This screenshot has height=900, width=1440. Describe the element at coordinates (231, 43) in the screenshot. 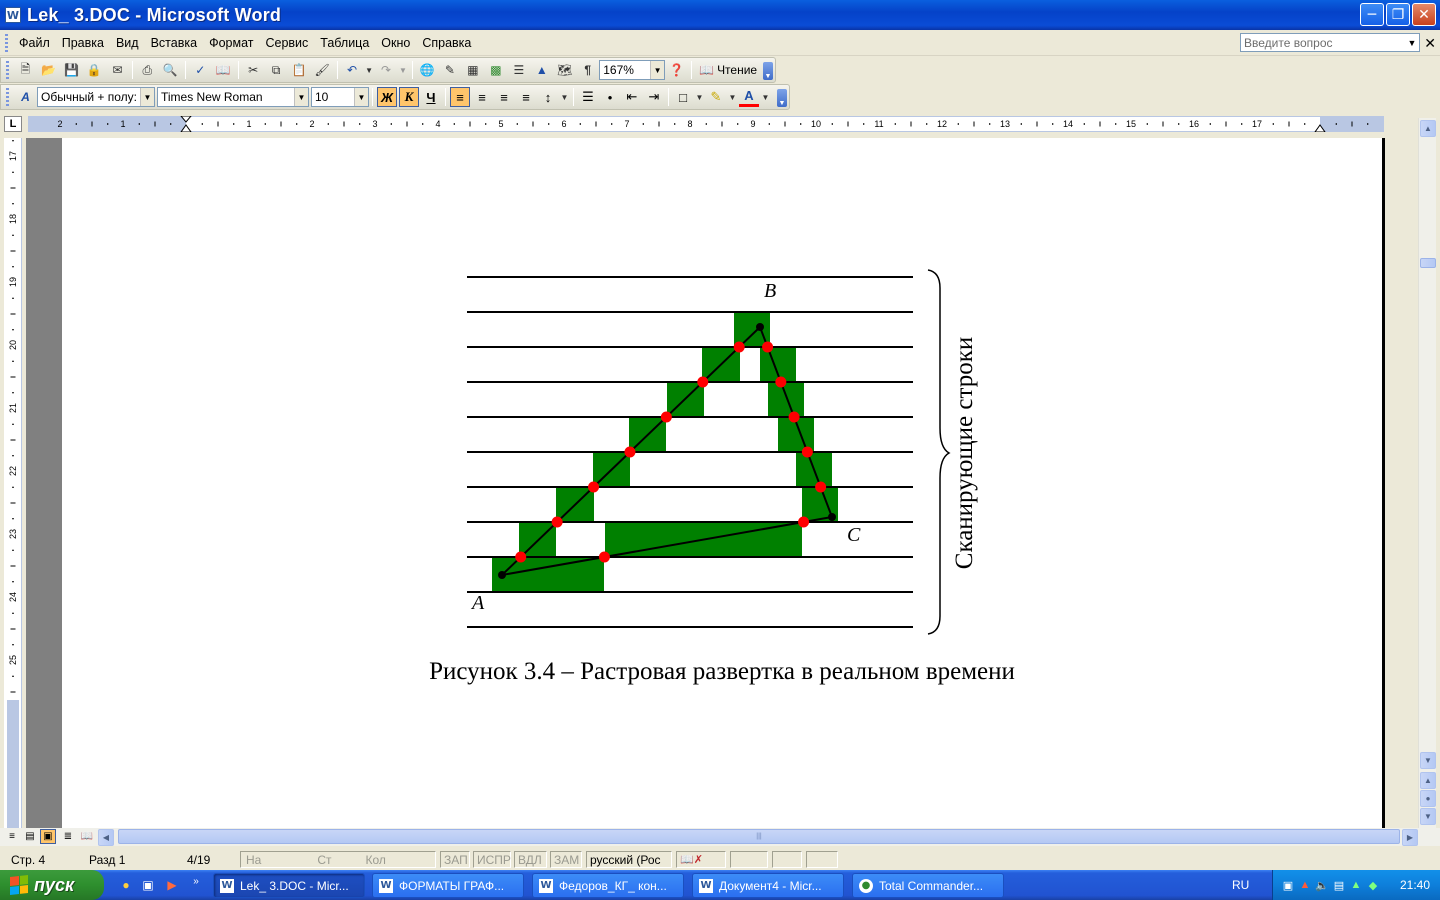

I see `menu-format: Формат` at that location.